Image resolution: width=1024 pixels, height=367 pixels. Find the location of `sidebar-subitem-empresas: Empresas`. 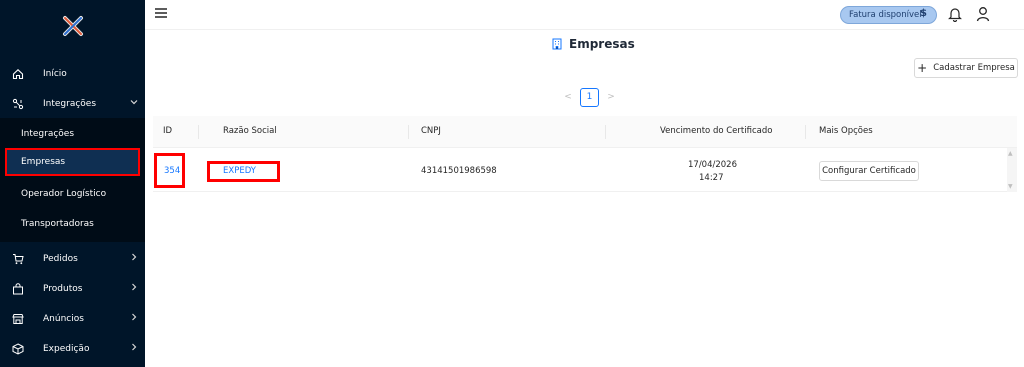

sidebar-subitem-empresas: Empresas is located at coordinates (72, 162).